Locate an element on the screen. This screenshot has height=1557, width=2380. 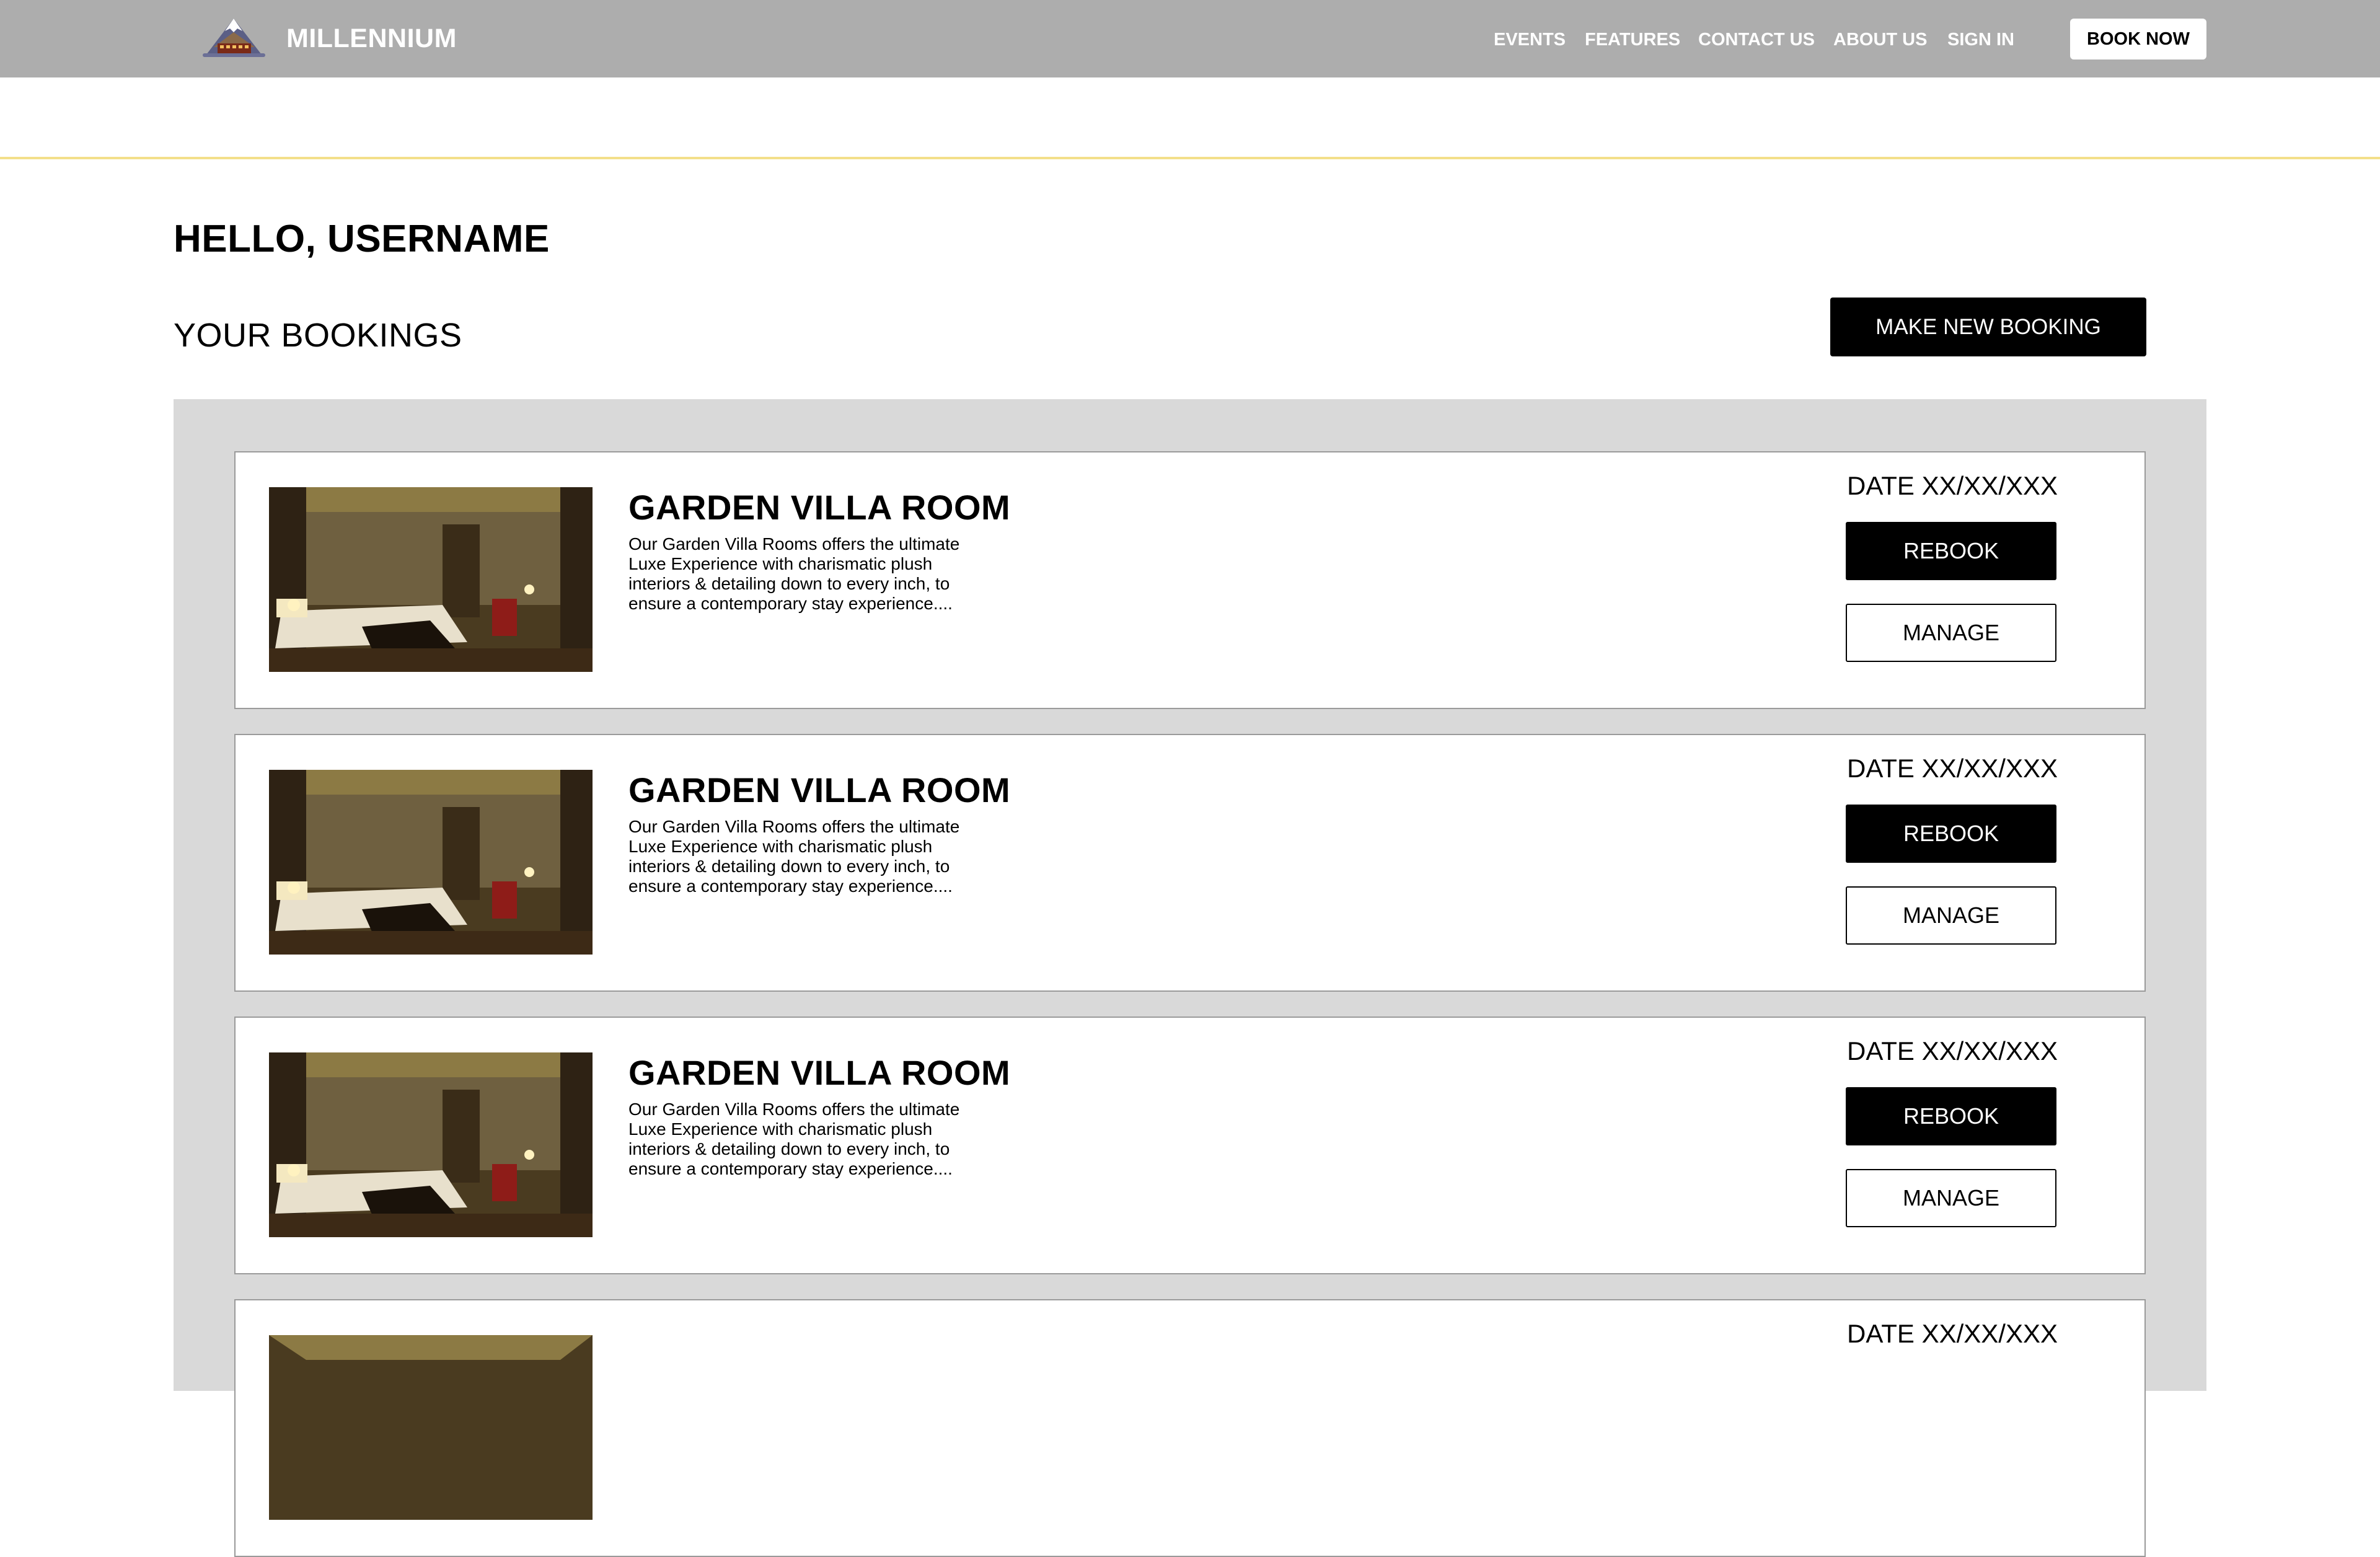
greeting-heading: HELLO, USERNAME is located at coordinates (362, 239).